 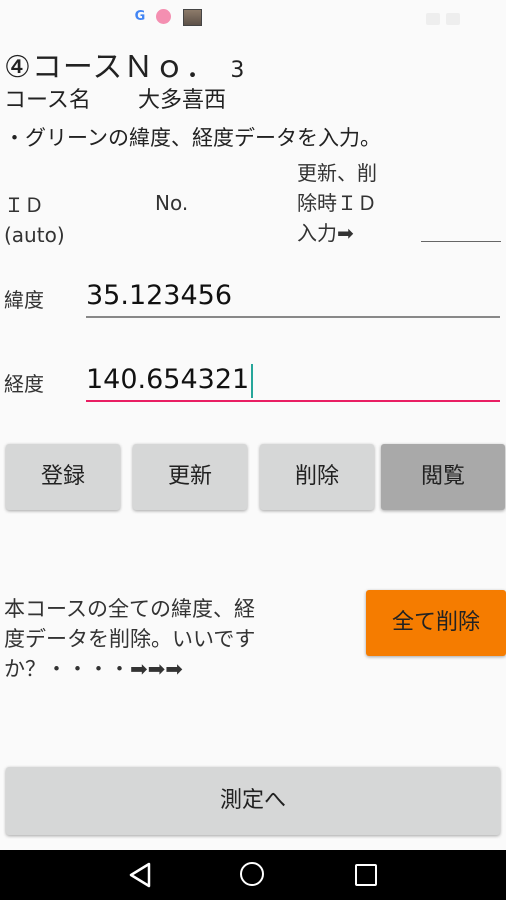 What do you see at coordinates (168, 379) in the screenshot?
I see `longitude-value: 140.654321` at bounding box center [168, 379].